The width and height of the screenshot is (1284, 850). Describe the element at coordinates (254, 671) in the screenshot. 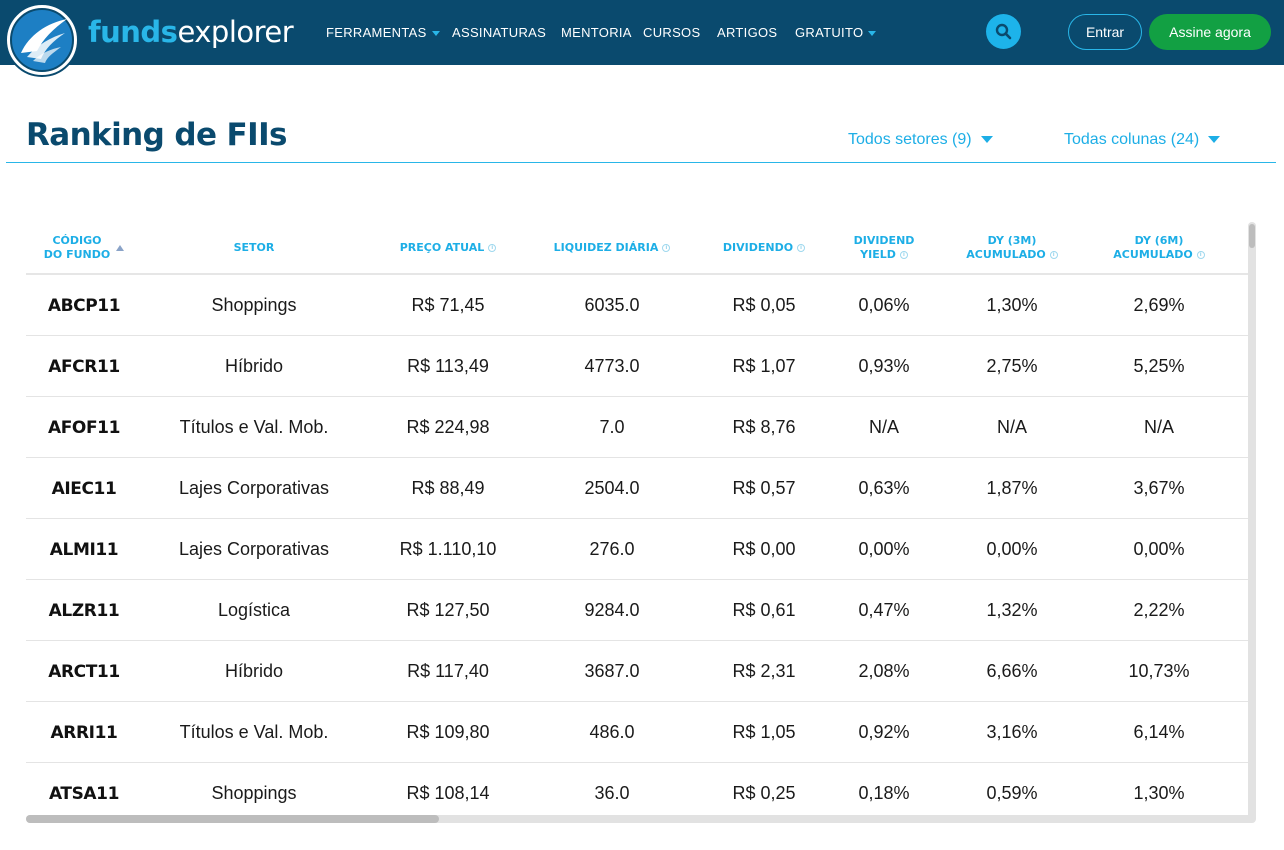

I see `cell-sector: Híbrido` at that location.